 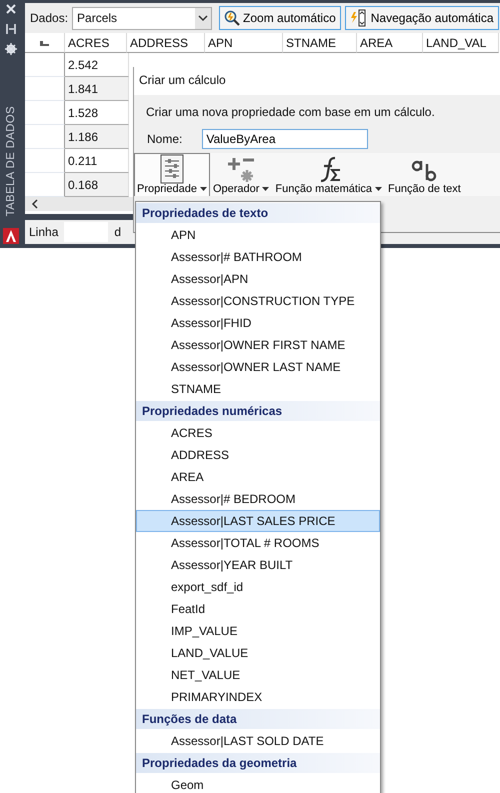 I want to click on name-label: Nome:, so click(x=164, y=139).